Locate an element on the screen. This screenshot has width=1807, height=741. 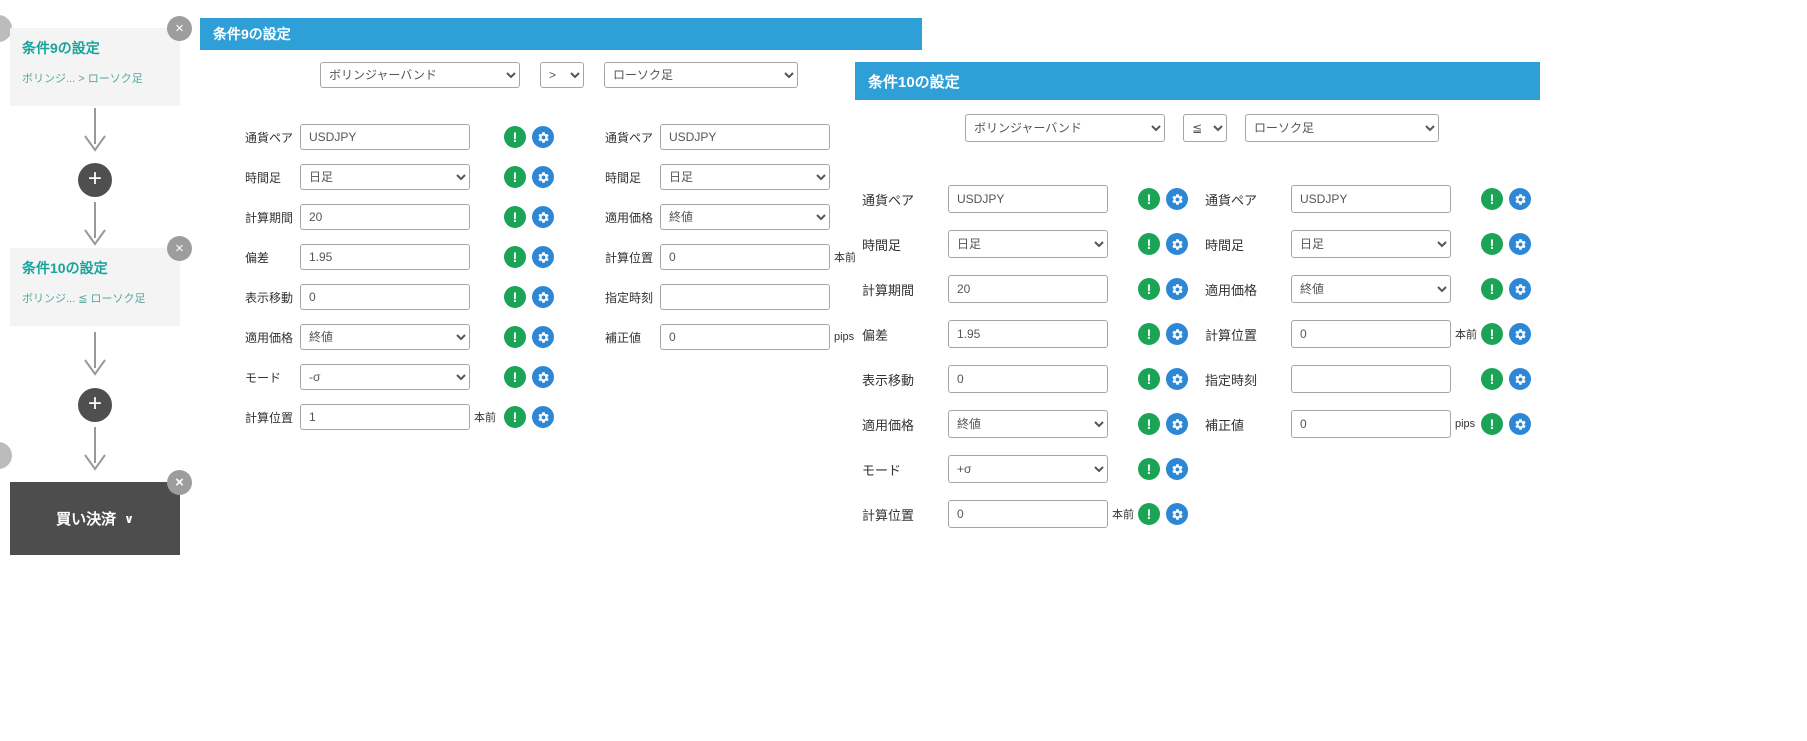
field-row: 表示移動! is located at coordinates (1025, 379).